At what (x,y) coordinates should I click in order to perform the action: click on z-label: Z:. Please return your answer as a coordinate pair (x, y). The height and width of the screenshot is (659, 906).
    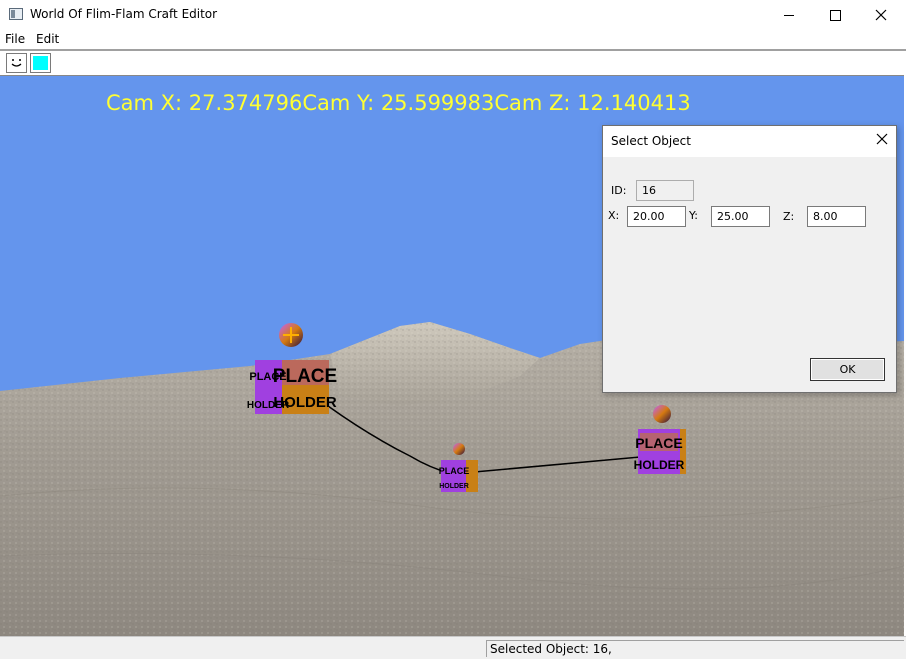
    Looking at the image, I should click on (789, 216).